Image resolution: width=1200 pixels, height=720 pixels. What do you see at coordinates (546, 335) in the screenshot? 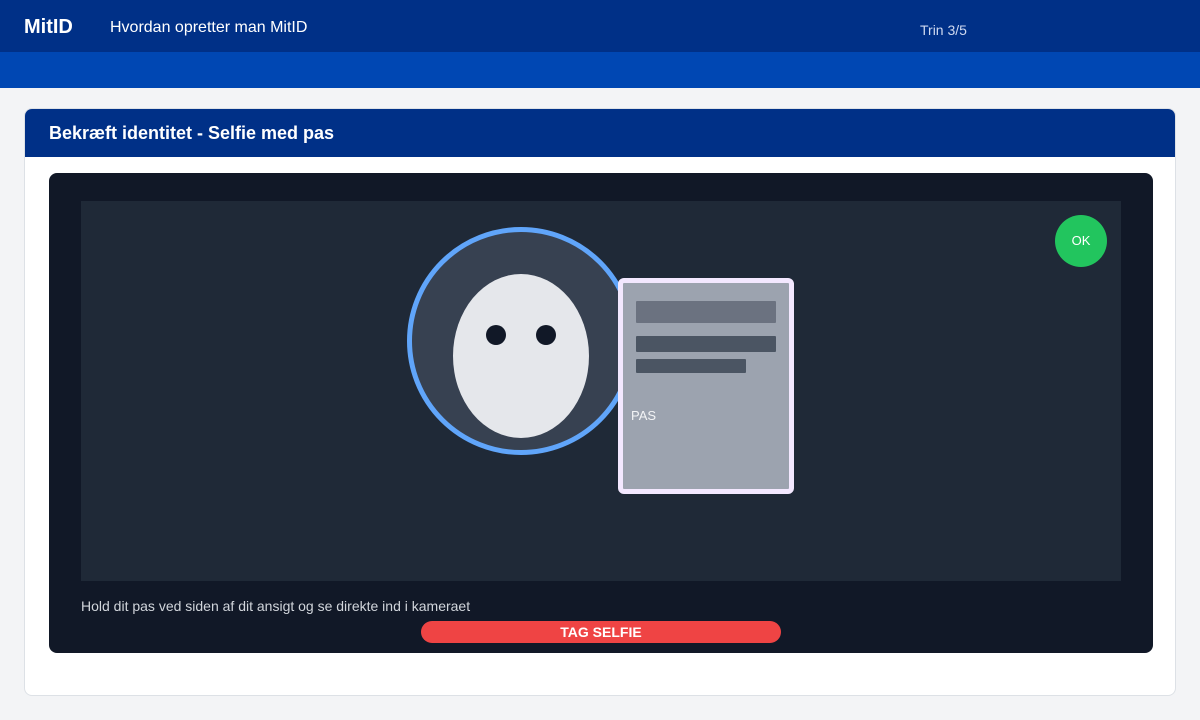
I see `right-eye` at bounding box center [546, 335].